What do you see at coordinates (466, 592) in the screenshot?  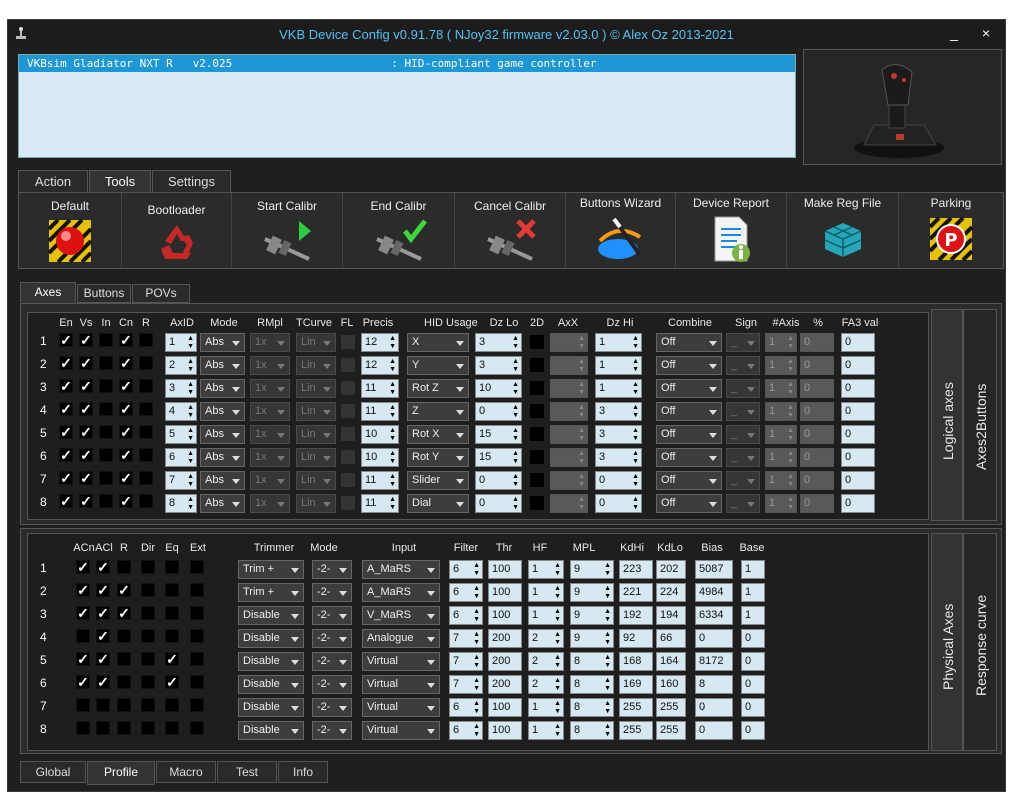 I see `filter-spinner: 6 ▲ ▼` at bounding box center [466, 592].